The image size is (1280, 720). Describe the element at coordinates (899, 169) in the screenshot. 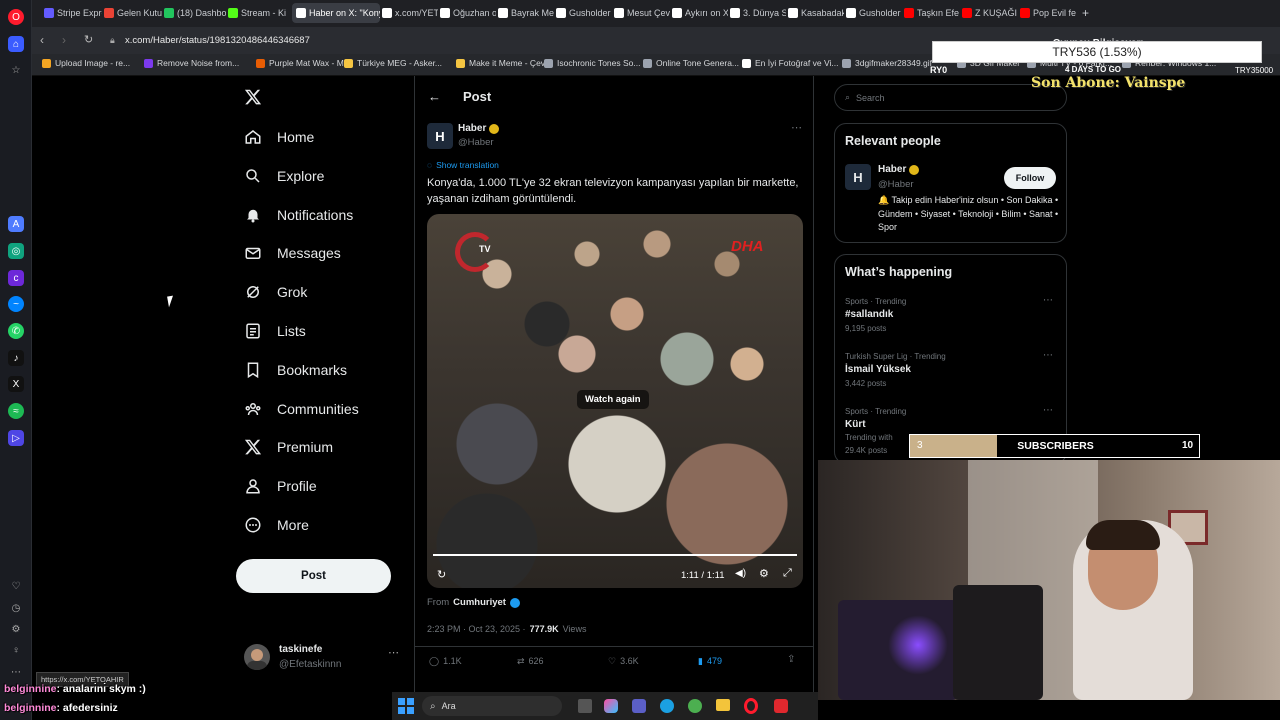

I see `person-name: Haber` at that location.